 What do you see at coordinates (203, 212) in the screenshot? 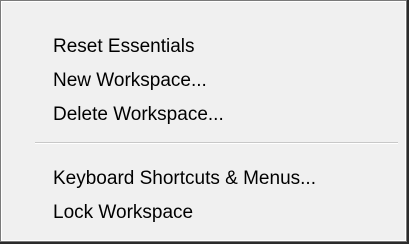
I see `menu-item-lock-workspace: Lock Workspace` at bounding box center [203, 212].